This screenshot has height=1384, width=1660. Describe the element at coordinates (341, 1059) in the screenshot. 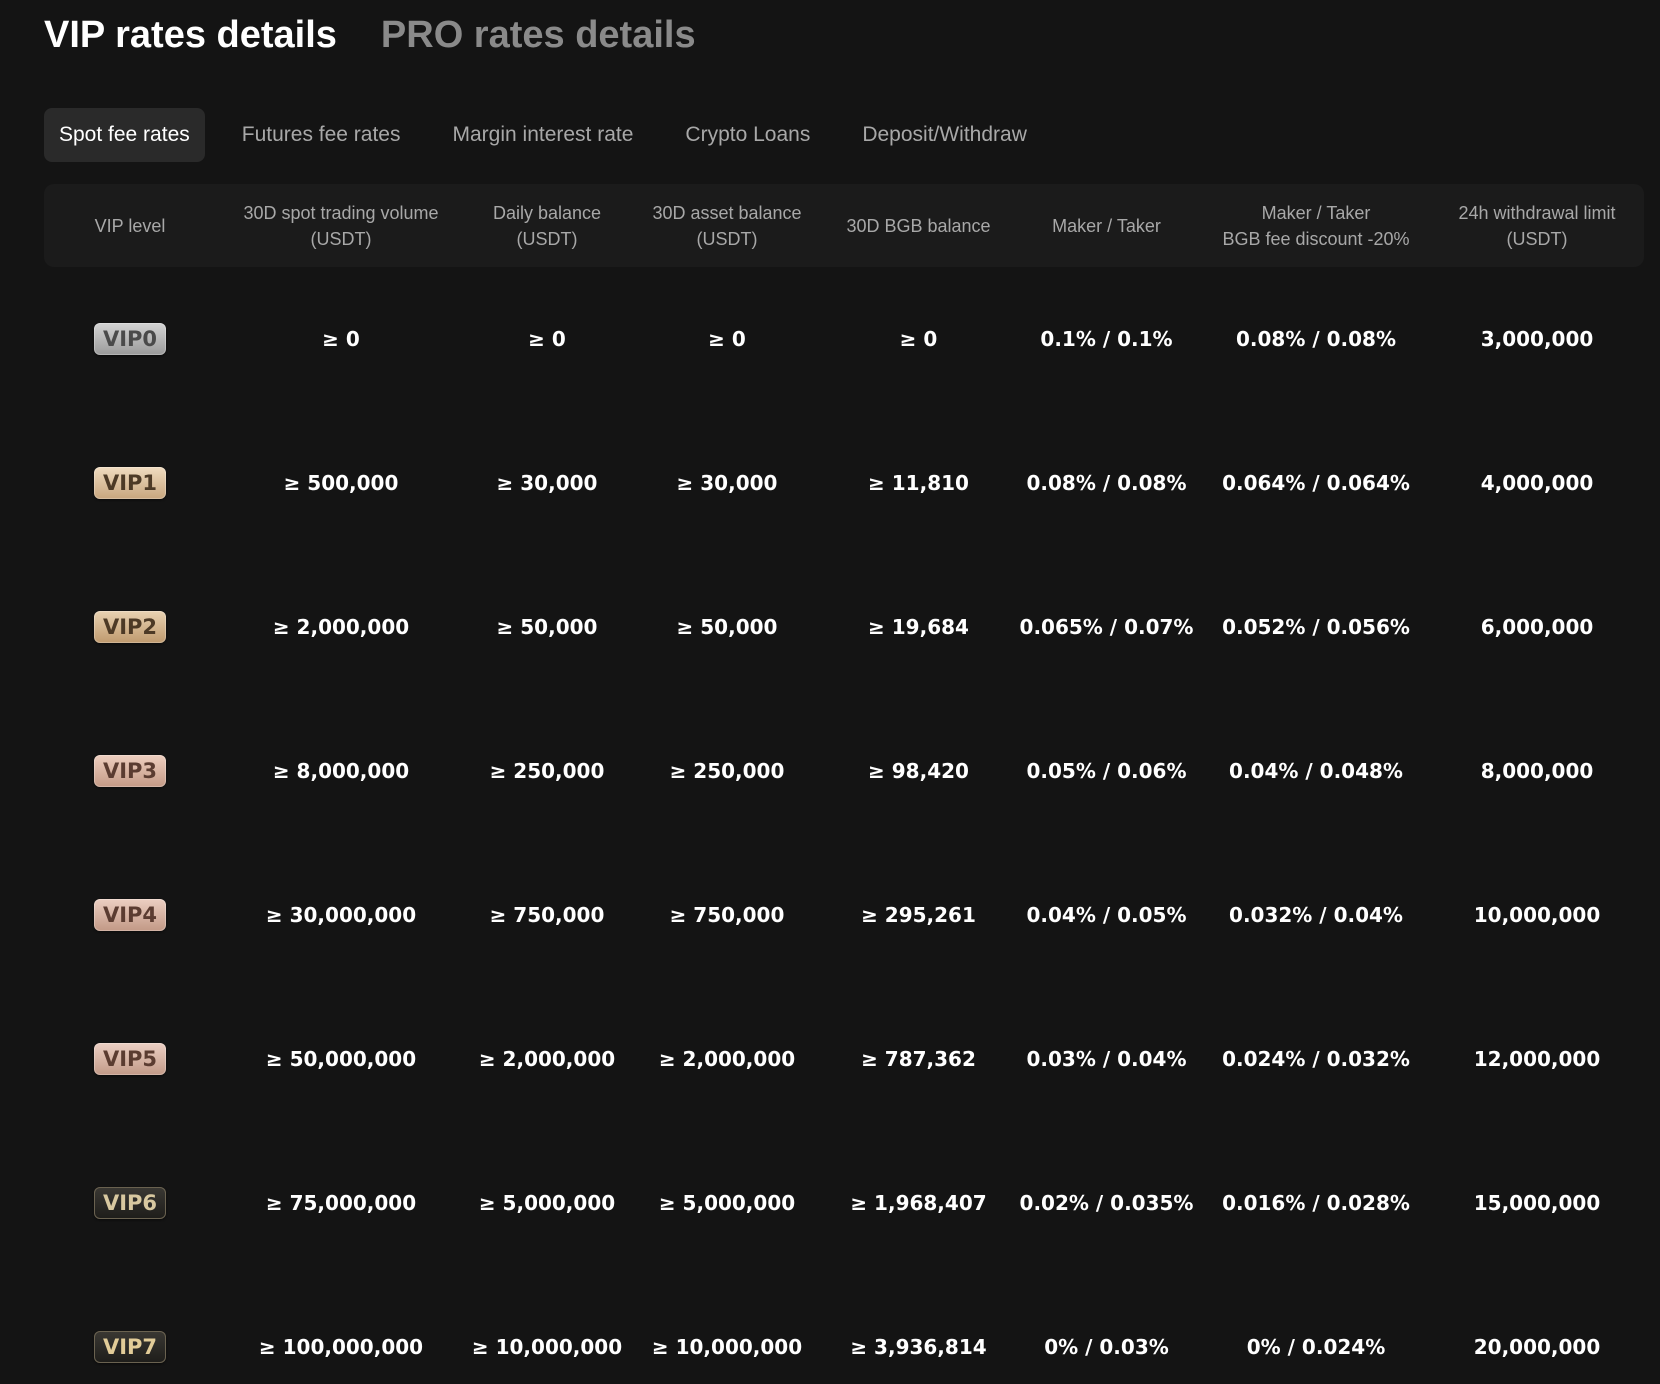

I see `cell-spot-volume: ≥ 50,000,000` at that location.